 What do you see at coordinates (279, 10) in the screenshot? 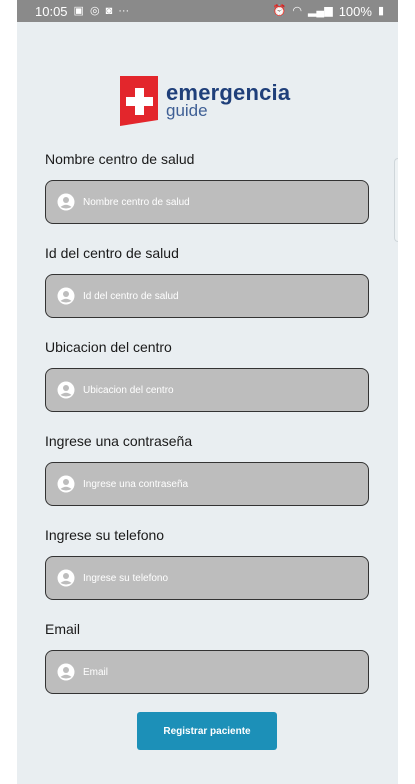
I see `alarm-icon: ⏰` at bounding box center [279, 10].